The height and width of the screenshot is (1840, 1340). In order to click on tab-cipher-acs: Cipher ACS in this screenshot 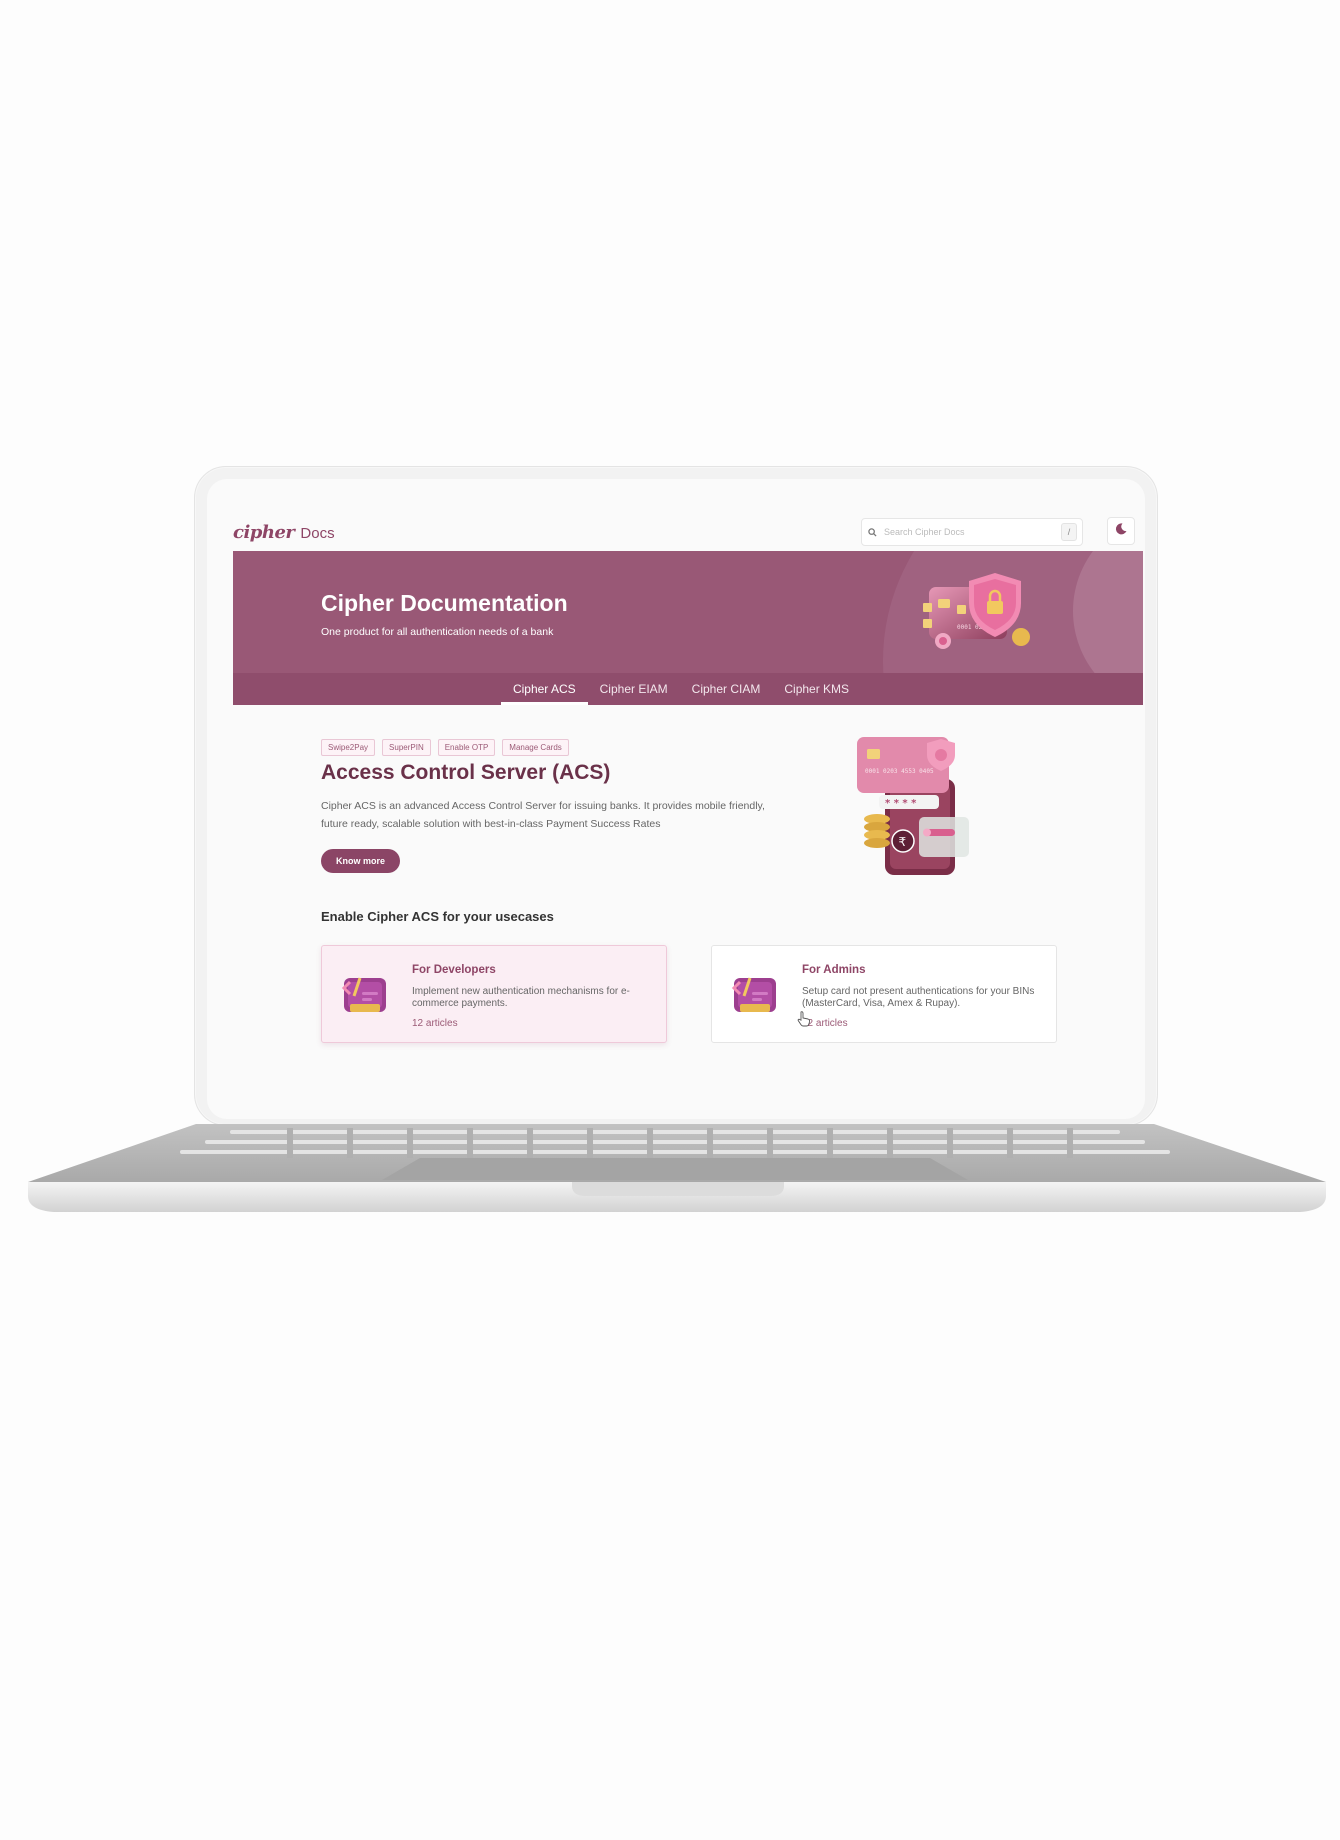, I will do `click(544, 689)`.